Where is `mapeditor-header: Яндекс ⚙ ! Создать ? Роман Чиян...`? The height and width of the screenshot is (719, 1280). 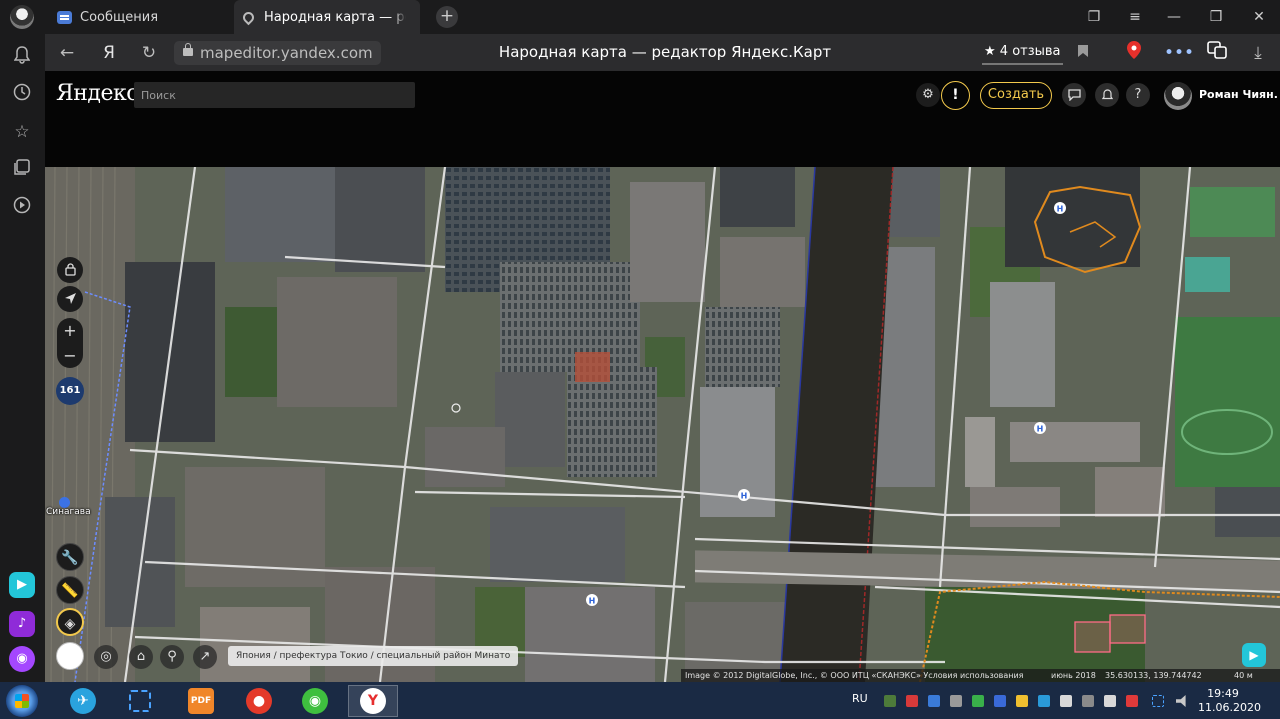
mapeditor-header: Яндекс ⚙ ! Создать ? Роман Чиян... is located at coordinates (662, 119).